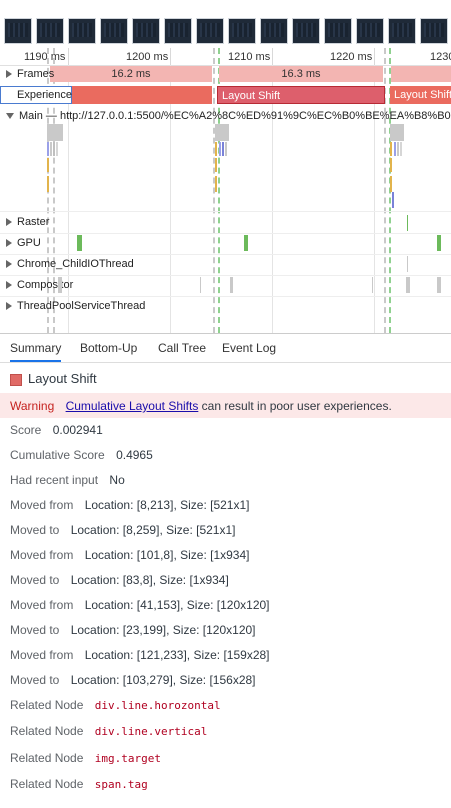 This screenshot has width=451, height=808. I want to click on moved-value: Location: [101,8], Size: [1x934], so click(167, 555).